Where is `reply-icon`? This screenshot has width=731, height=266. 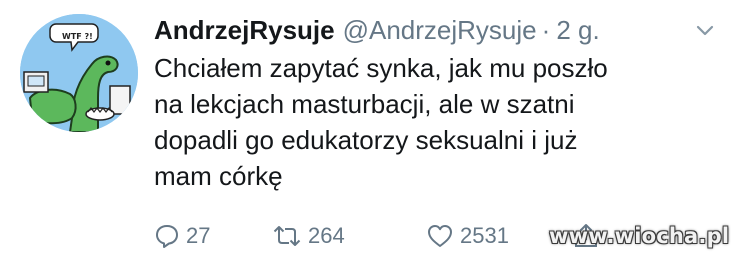 reply-icon is located at coordinates (167, 236).